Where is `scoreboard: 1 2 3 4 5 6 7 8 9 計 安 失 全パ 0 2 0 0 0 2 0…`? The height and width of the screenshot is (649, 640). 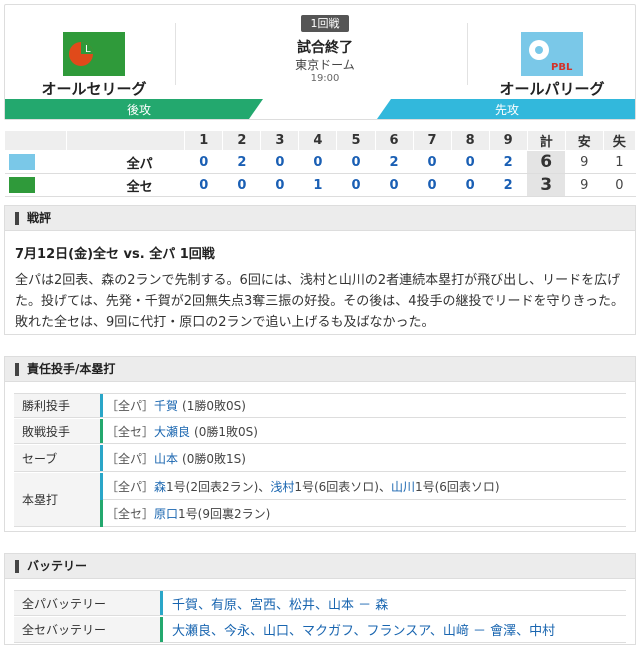 scoreboard: 1 2 3 4 5 6 7 8 9 計 安 失 全パ 0 2 0 0 0 2 0… is located at coordinates (320, 163).